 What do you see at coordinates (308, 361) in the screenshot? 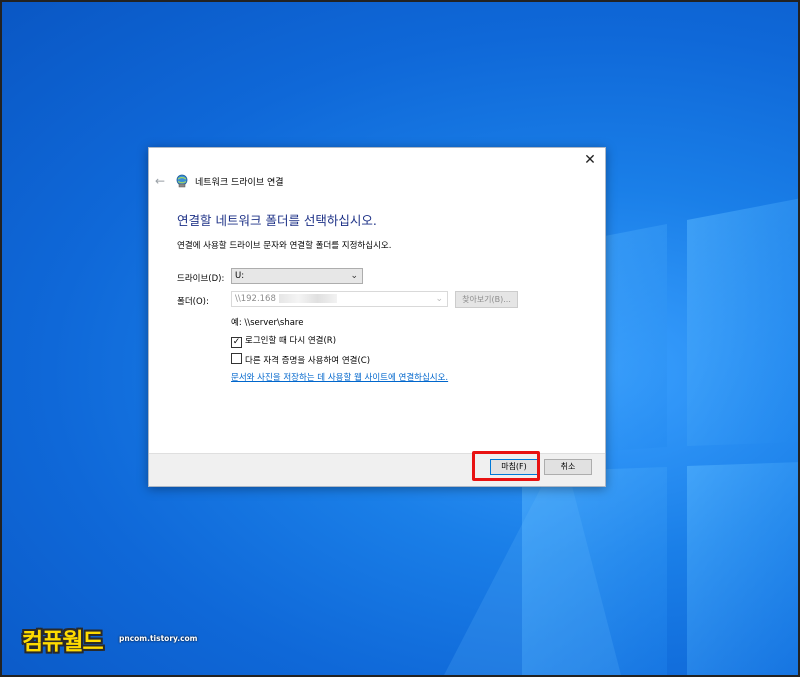
I see `credentials-label: 다른 자격 증명을 사용하여 연결(C)` at bounding box center [308, 361].